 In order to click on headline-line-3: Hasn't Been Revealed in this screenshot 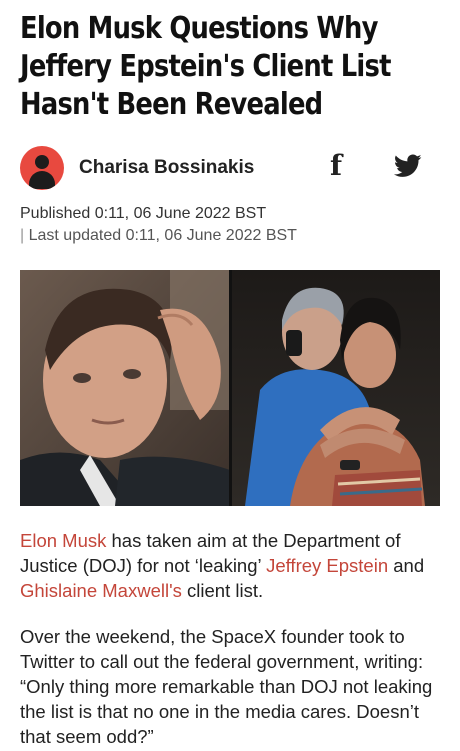, I will do `click(171, 104)`.